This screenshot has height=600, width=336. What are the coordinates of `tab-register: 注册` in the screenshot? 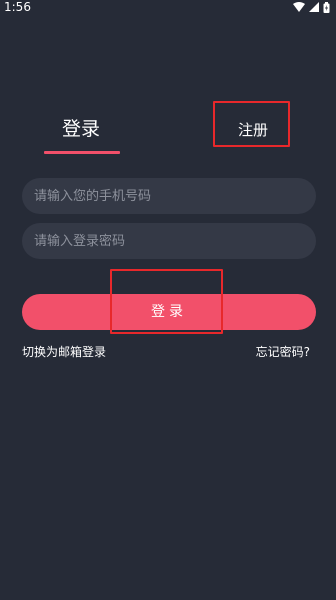 It's located at (253, 130).